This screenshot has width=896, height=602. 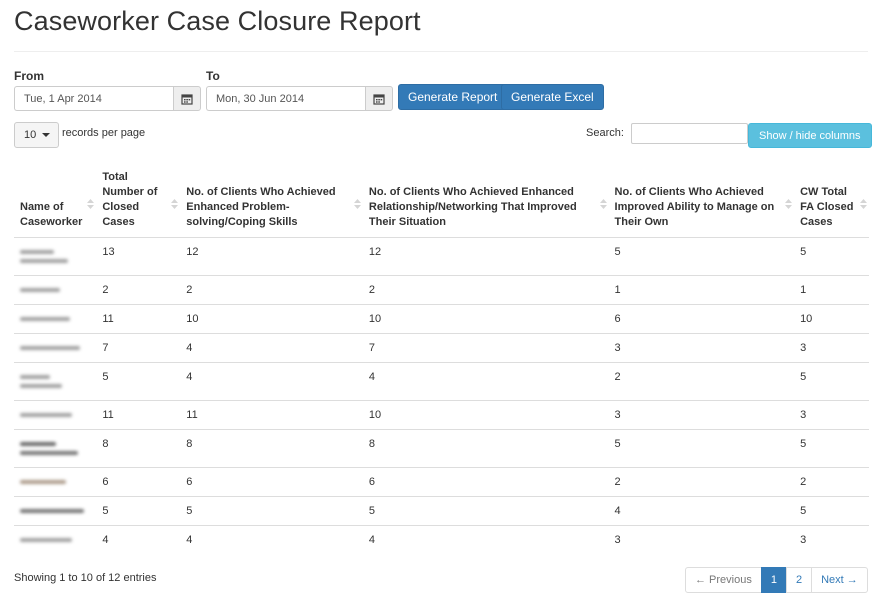 I want to click on from-label: From, so click(x=29, y=76).